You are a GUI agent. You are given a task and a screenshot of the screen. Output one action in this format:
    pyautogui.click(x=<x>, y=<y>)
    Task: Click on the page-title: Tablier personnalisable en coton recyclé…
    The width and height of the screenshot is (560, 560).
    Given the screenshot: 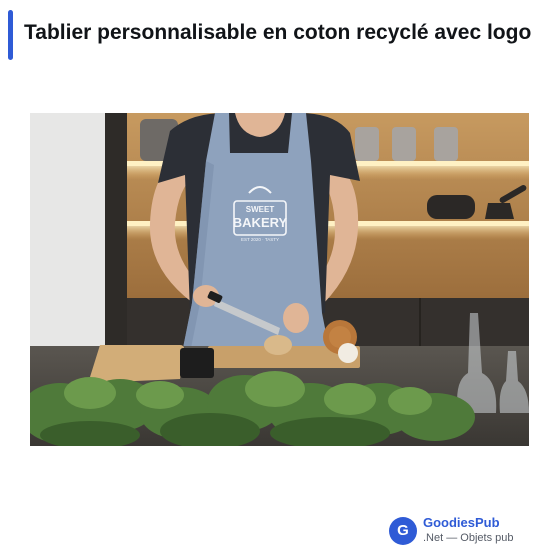 What is the action you would take?
    pyautogui.click(x=278, y=32)
    